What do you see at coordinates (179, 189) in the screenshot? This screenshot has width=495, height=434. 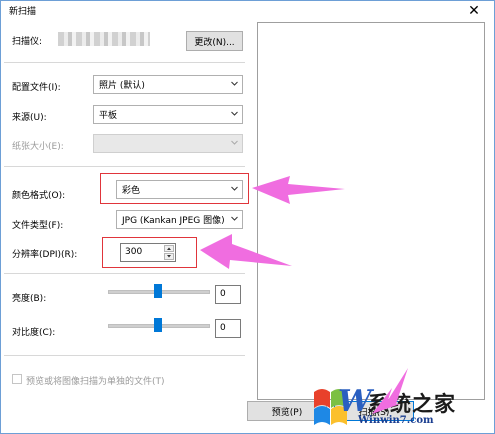 I see `color-format-dropdown: 彩色` at bounding box center [179, 189].